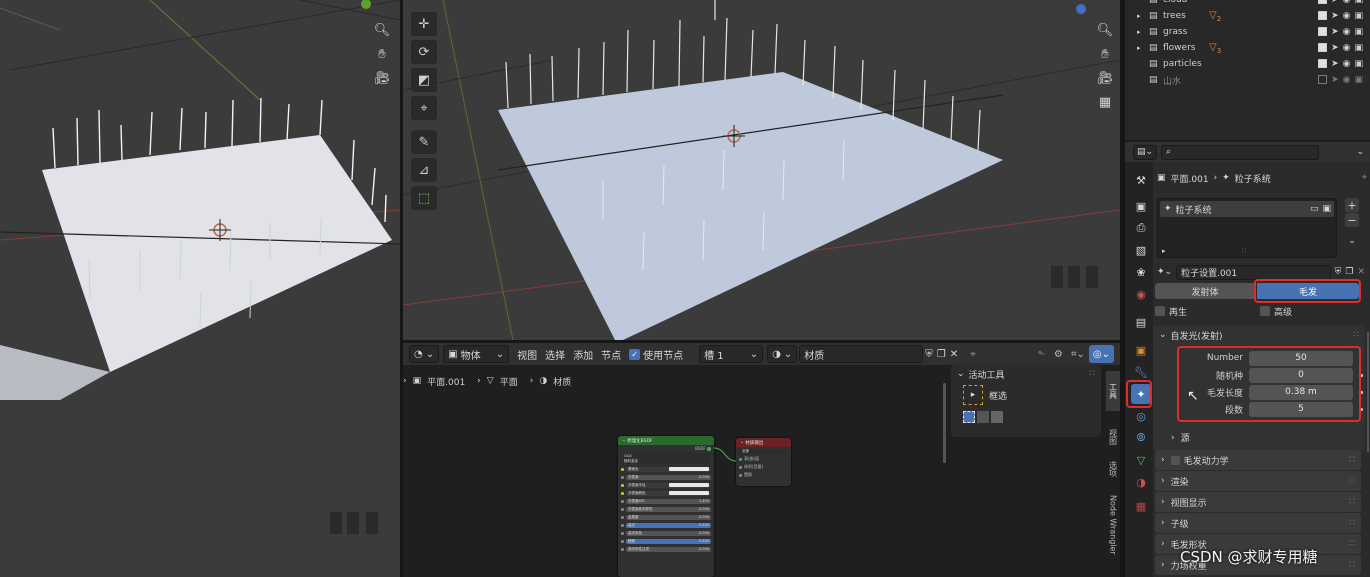 The image size is (1370, 577). What do you see at coordinates (1105, 102) in the screenshot?
I see `grid-view-icon: ▦` at bounding box center [1105, 102].